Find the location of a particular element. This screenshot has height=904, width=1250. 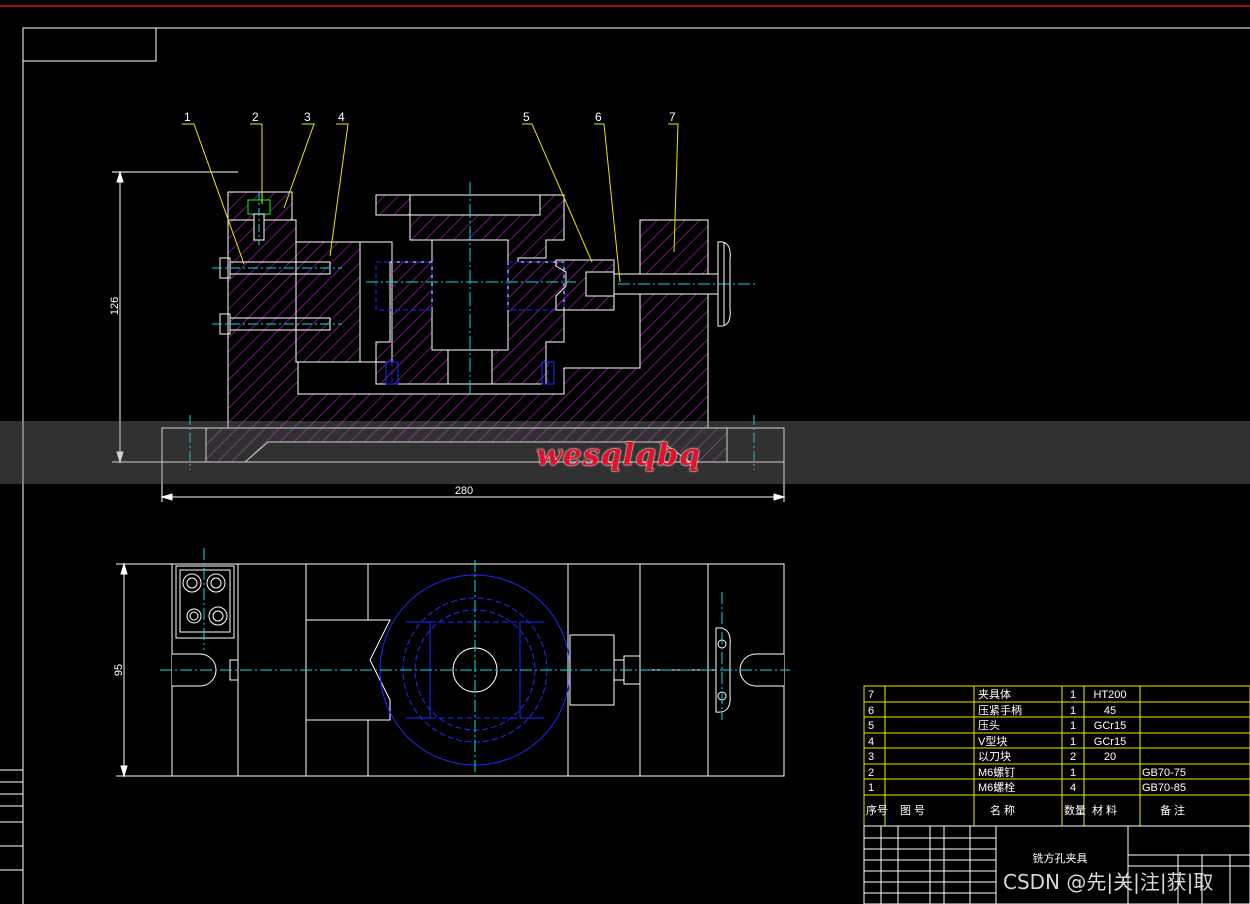

bom-header-drawing-no: 图 号 is located at coordinates (912, 810).